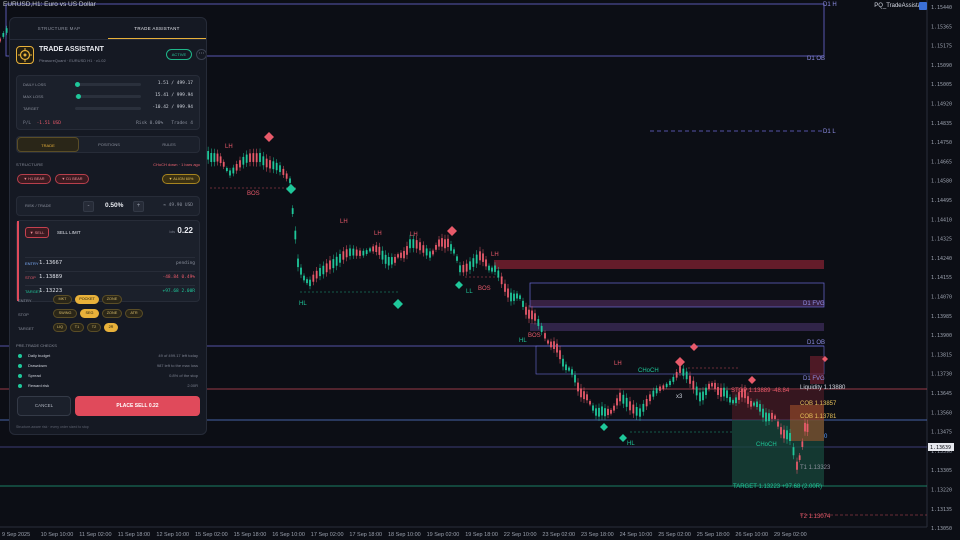  Describe the element at coordinates (941, 491) in the screenshot. I see `price-tick-label: 1.13220` at that location.